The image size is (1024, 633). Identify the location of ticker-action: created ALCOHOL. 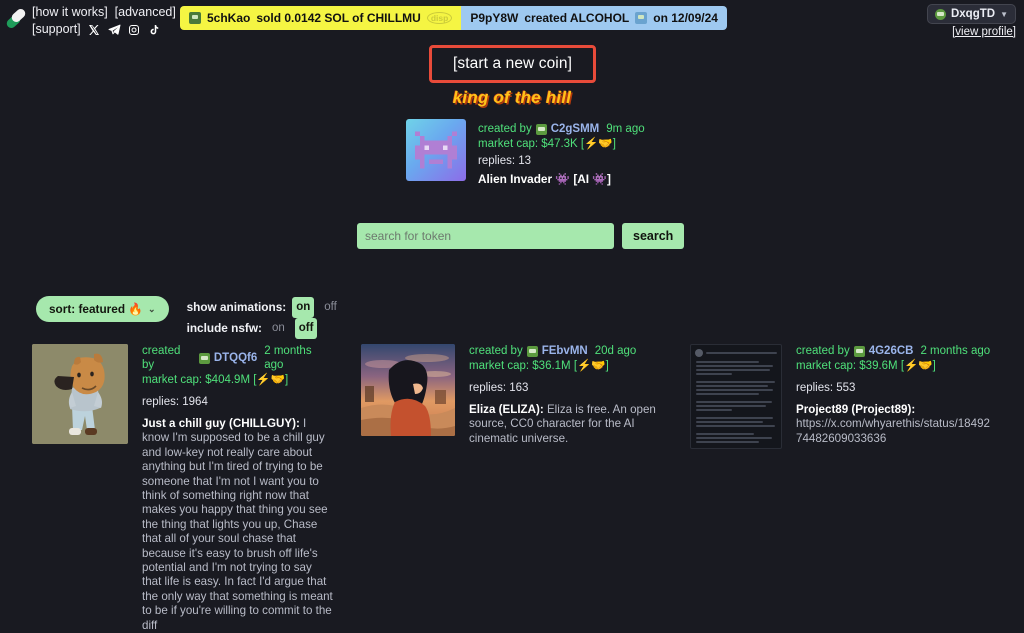
(577, 18).